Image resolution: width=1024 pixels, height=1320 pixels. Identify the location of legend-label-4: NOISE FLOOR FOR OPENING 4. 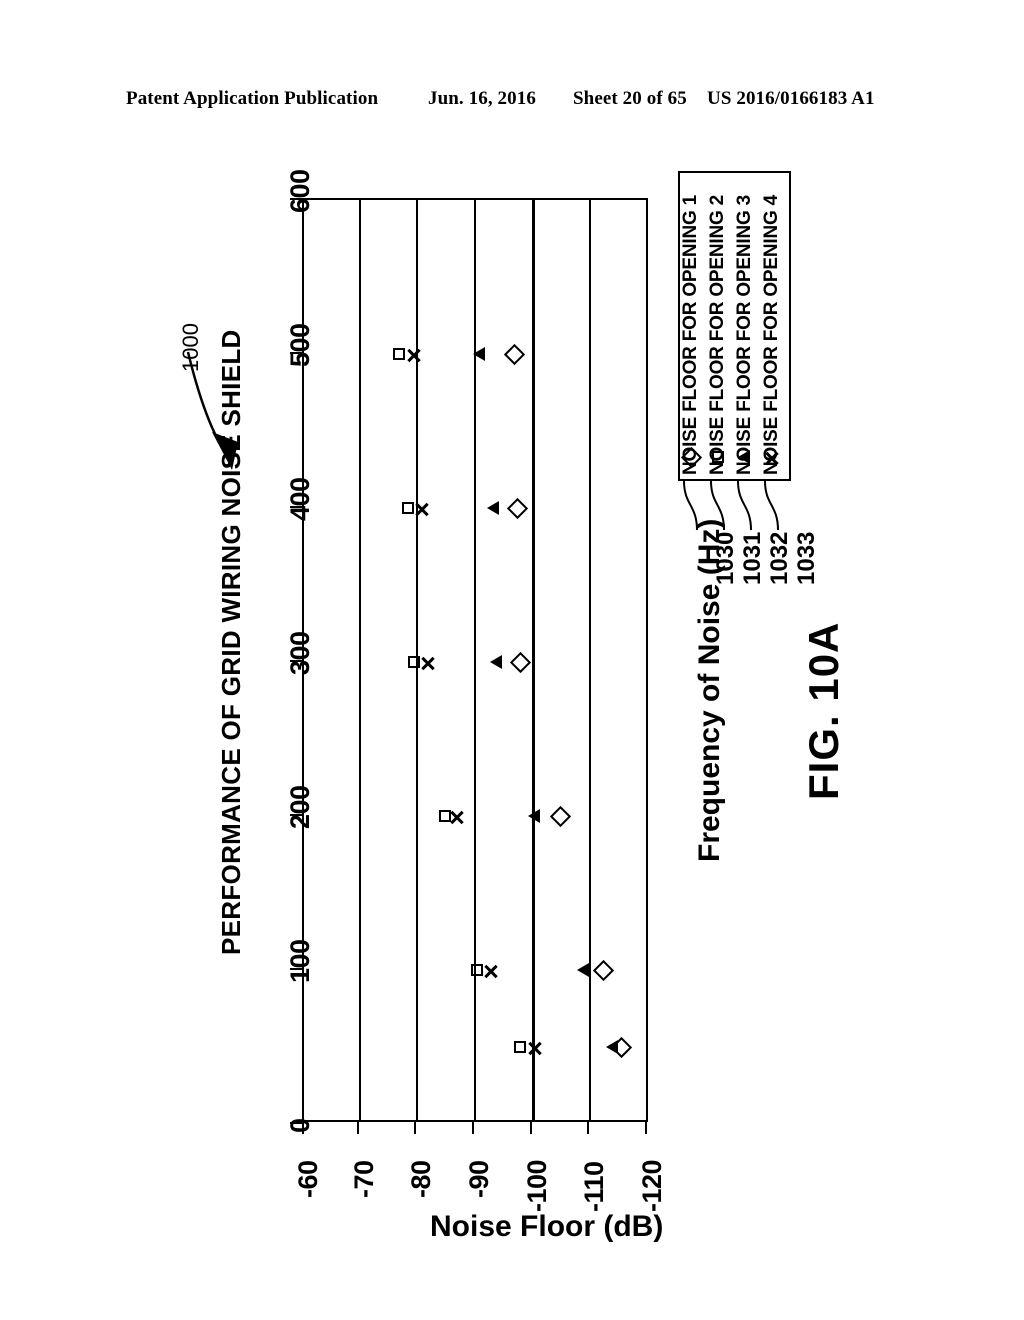
(771, 334).